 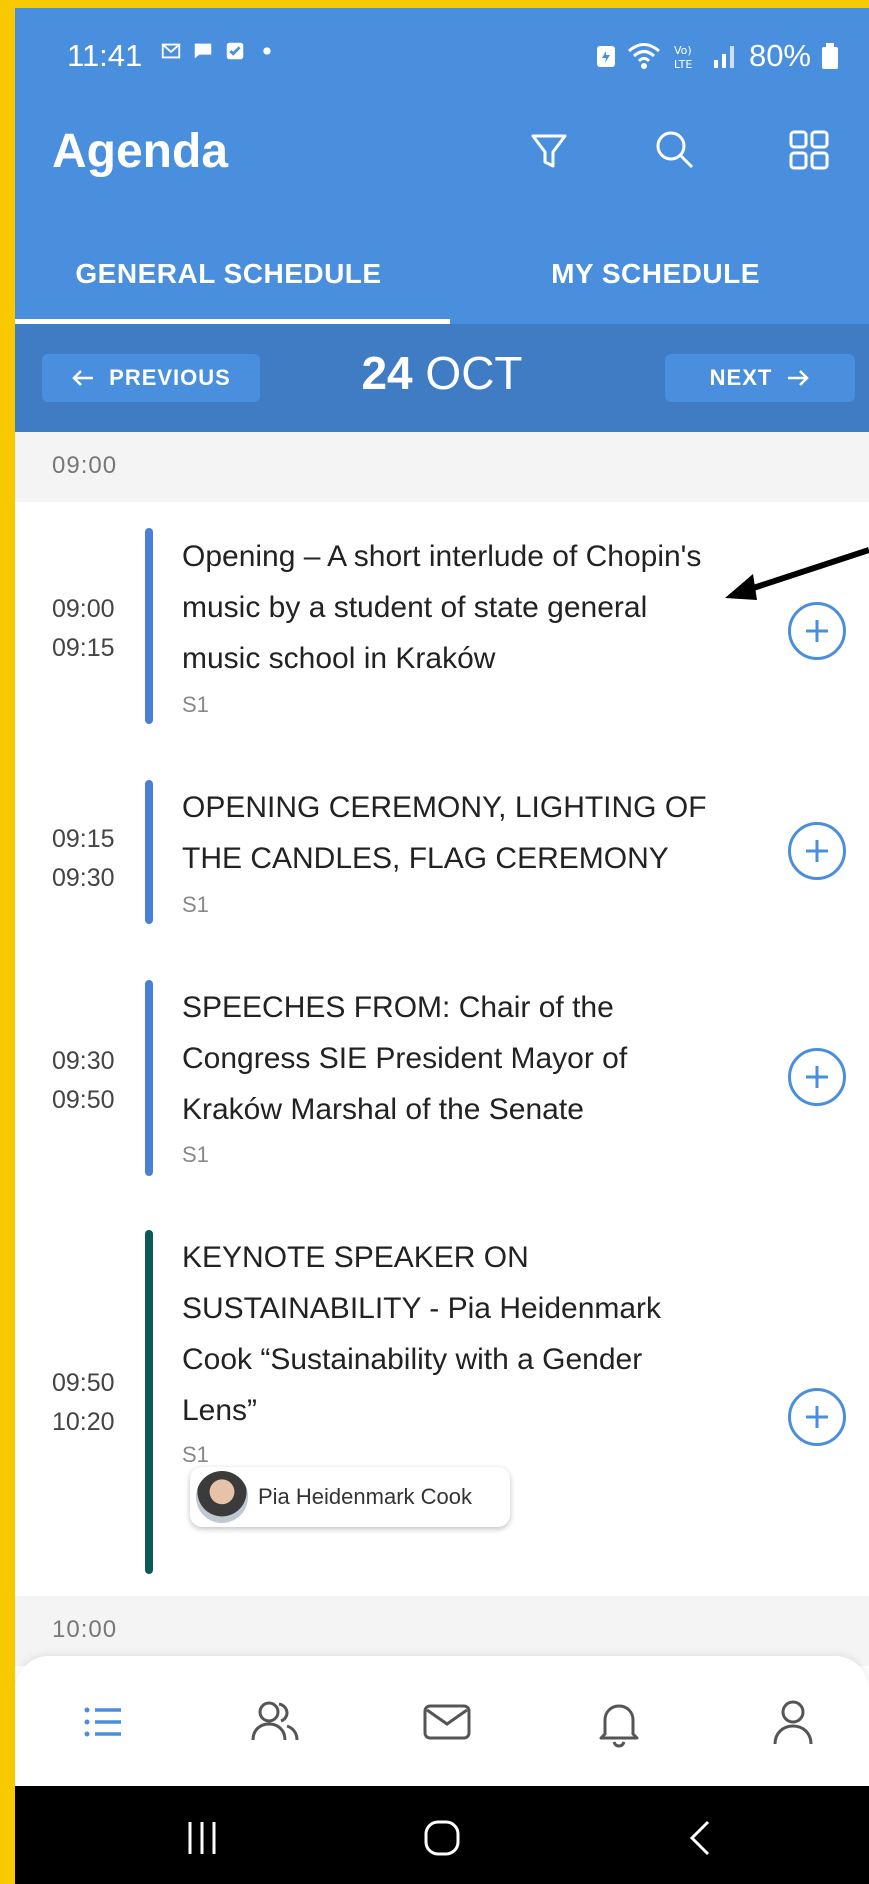 I want to click on time-header-label: 09:00, so click(x=85, y=465).